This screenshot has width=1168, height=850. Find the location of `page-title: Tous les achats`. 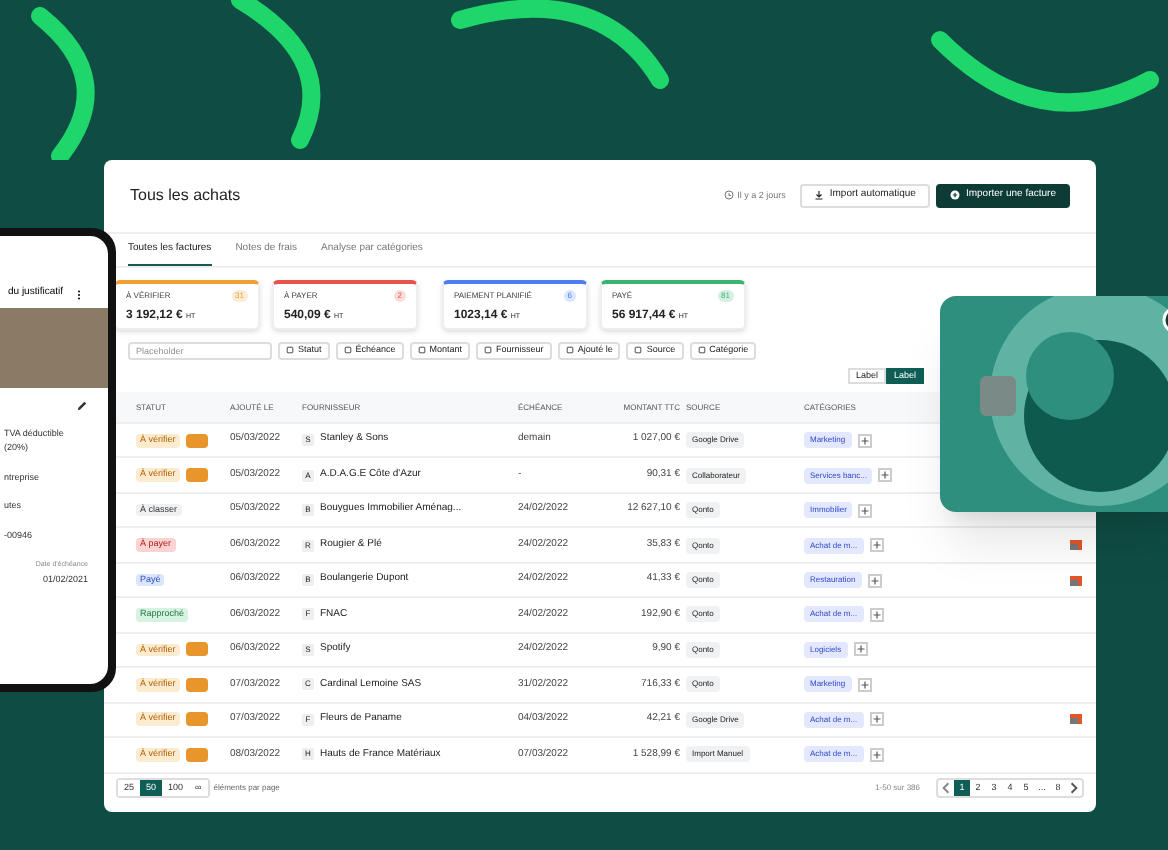

page-title: Tous les achats is located at coordinates (186, 195).